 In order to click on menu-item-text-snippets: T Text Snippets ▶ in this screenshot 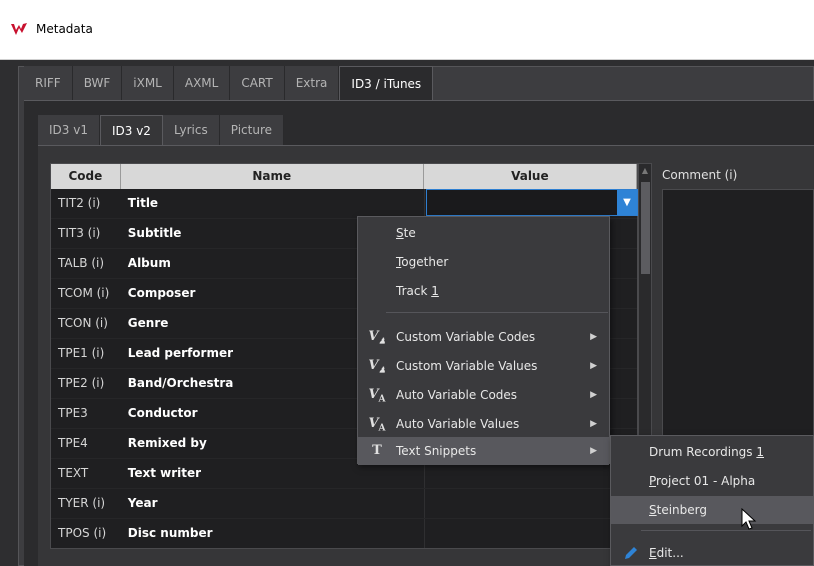, I will do `click(483, 451)`.